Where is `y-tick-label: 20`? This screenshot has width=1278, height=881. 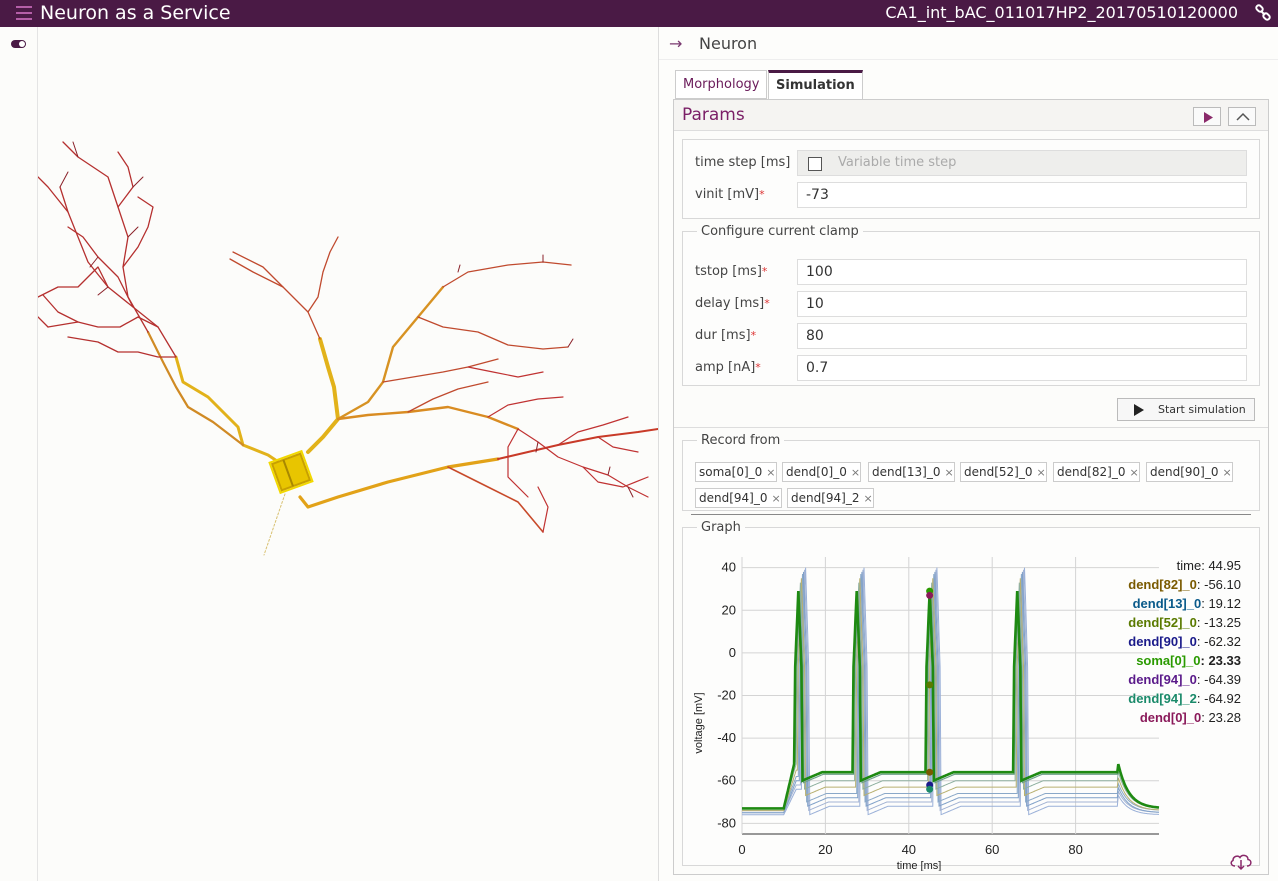
y-tick-label: 20 is located at coordinates (729, 609).